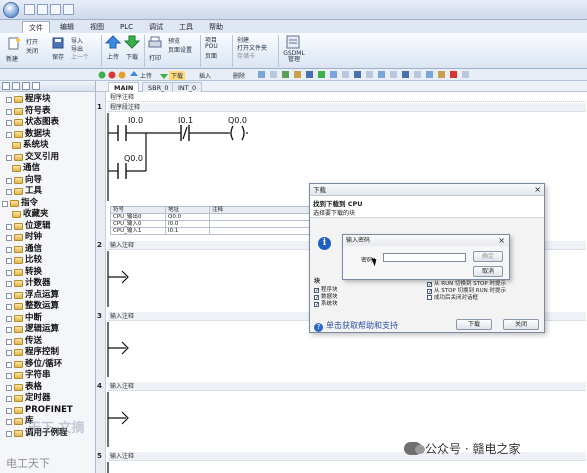 The image size is (587, 473). I want to click on tree-item: 传送, so click(47, 342).